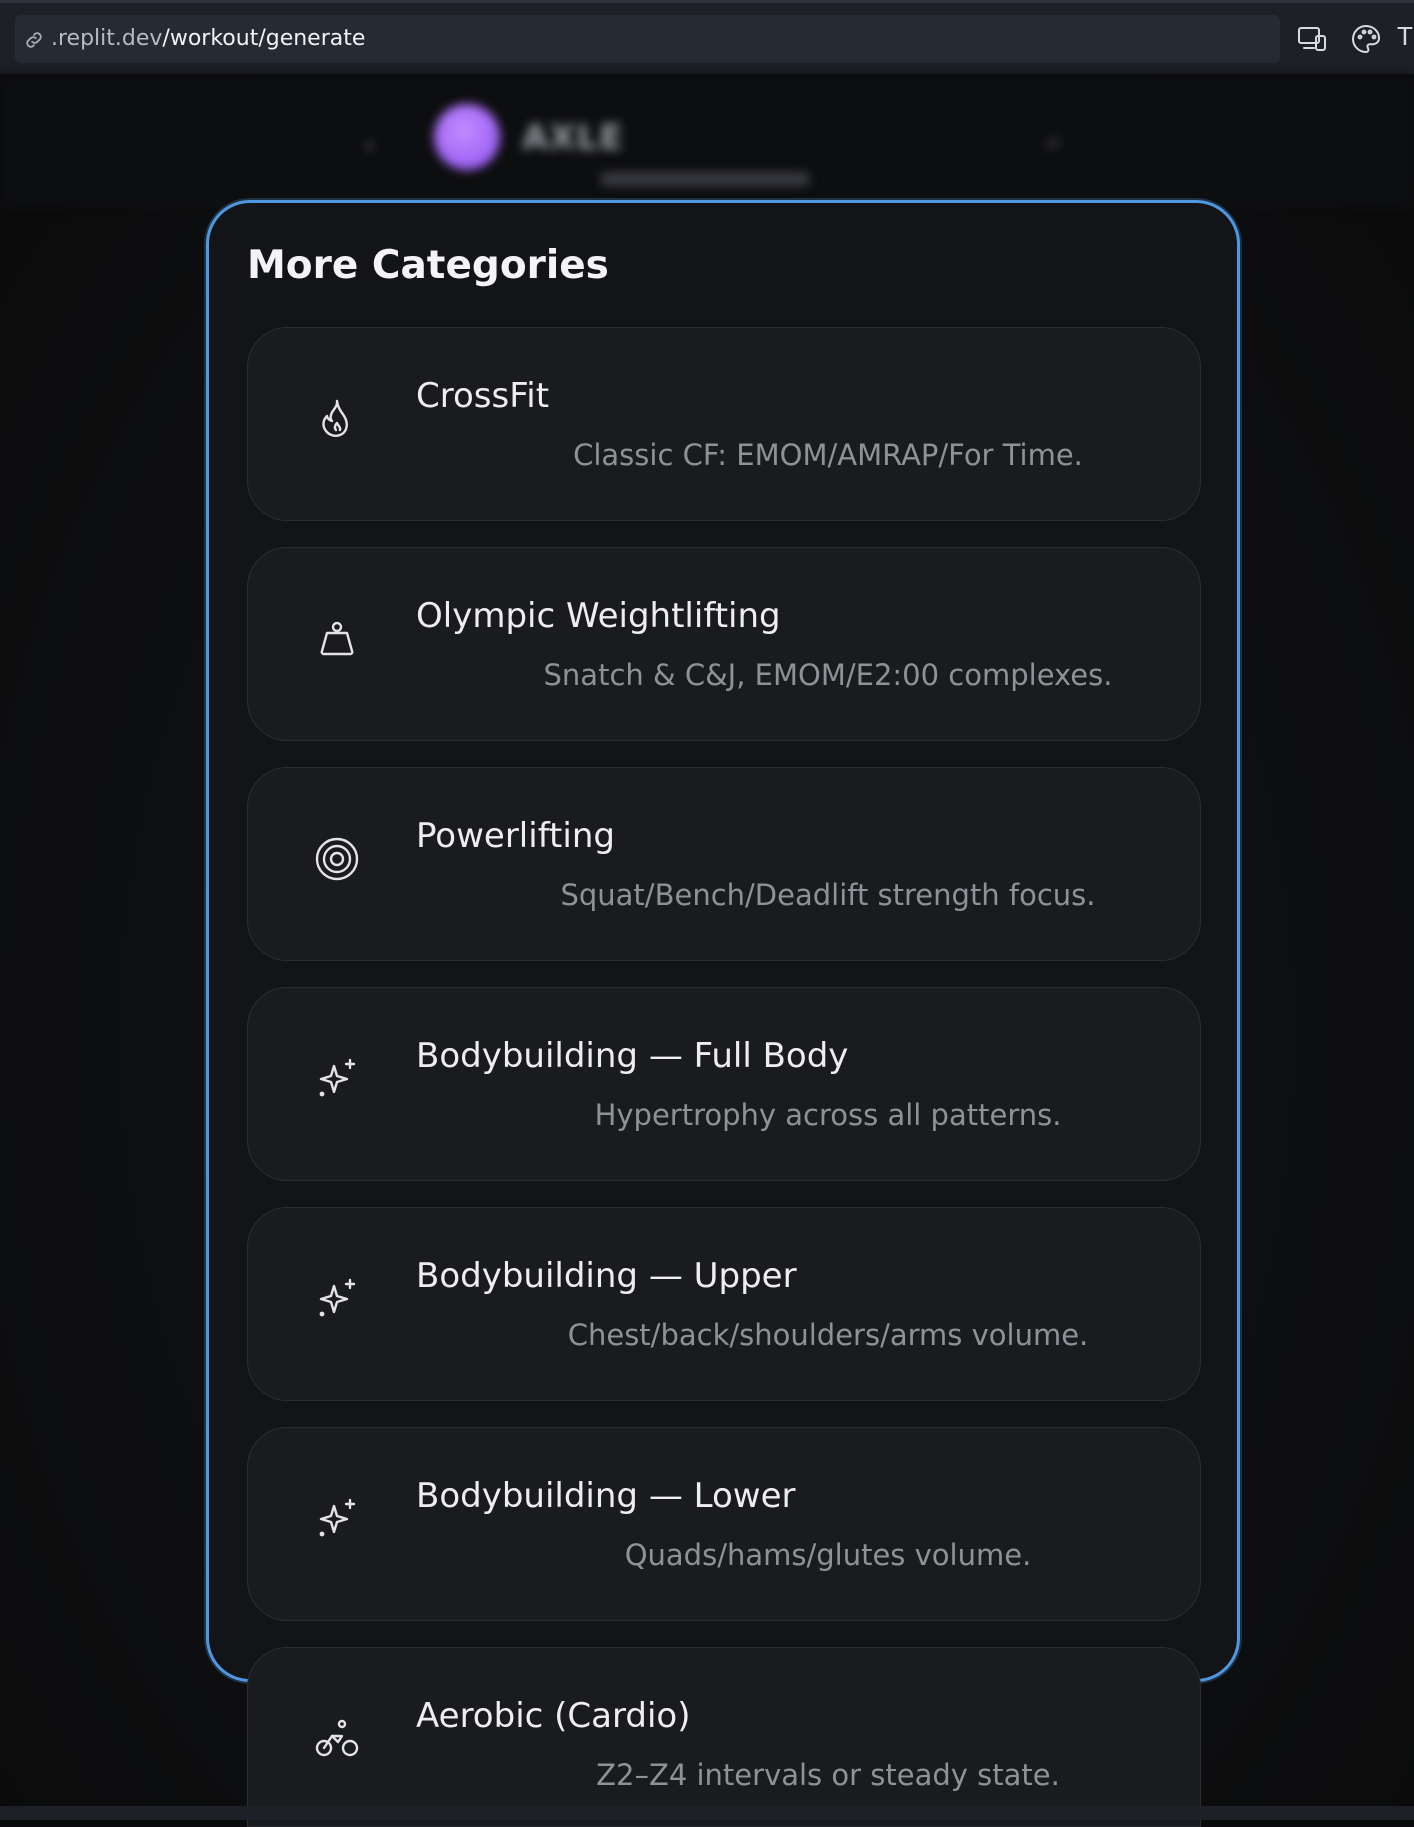 The width and height of the screenshot is (1414, 1827). I want to click on toolbar-letter: T, so click(1405, 36).